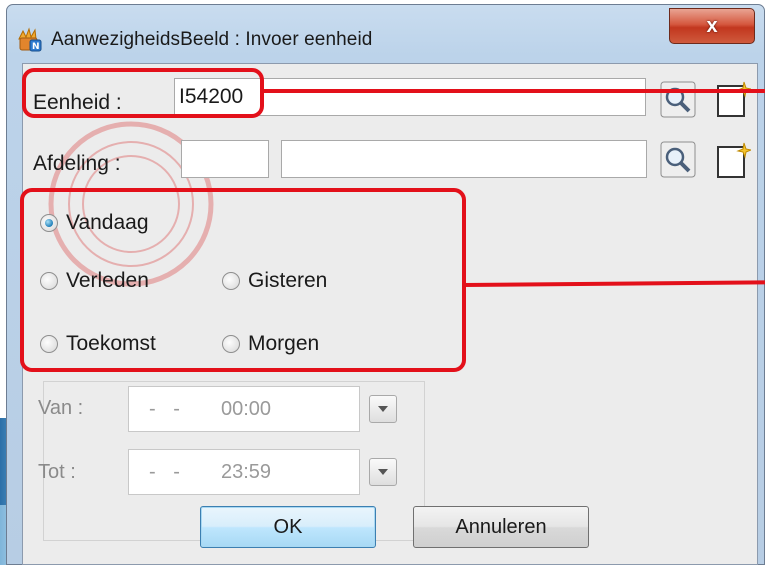  I want to click on afdeling-label: Afdeling :, so click(77, 163).